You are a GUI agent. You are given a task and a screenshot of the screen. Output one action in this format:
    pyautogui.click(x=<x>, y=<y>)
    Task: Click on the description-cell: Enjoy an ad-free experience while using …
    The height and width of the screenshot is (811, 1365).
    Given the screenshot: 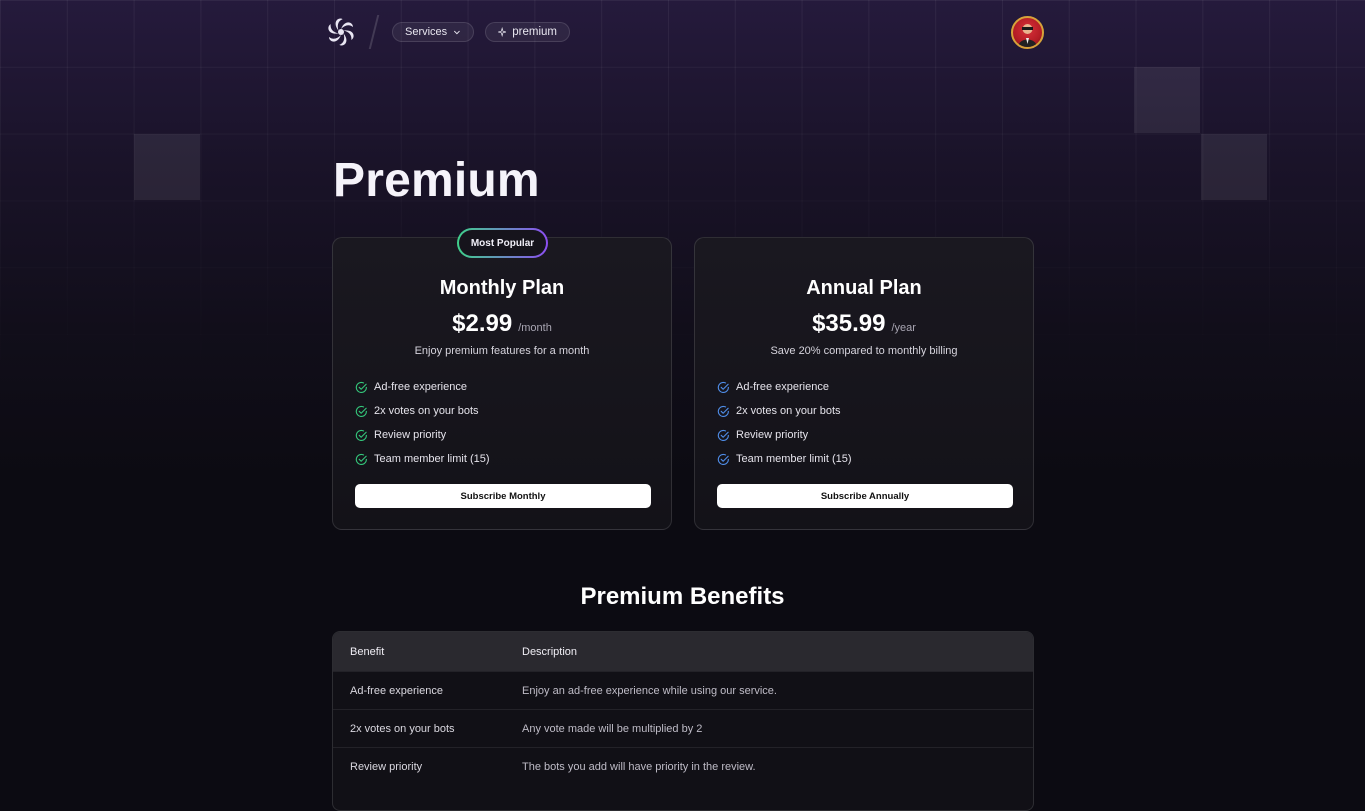 What is the action you would take?
    pyautogui.click(x=649, y=690)
    